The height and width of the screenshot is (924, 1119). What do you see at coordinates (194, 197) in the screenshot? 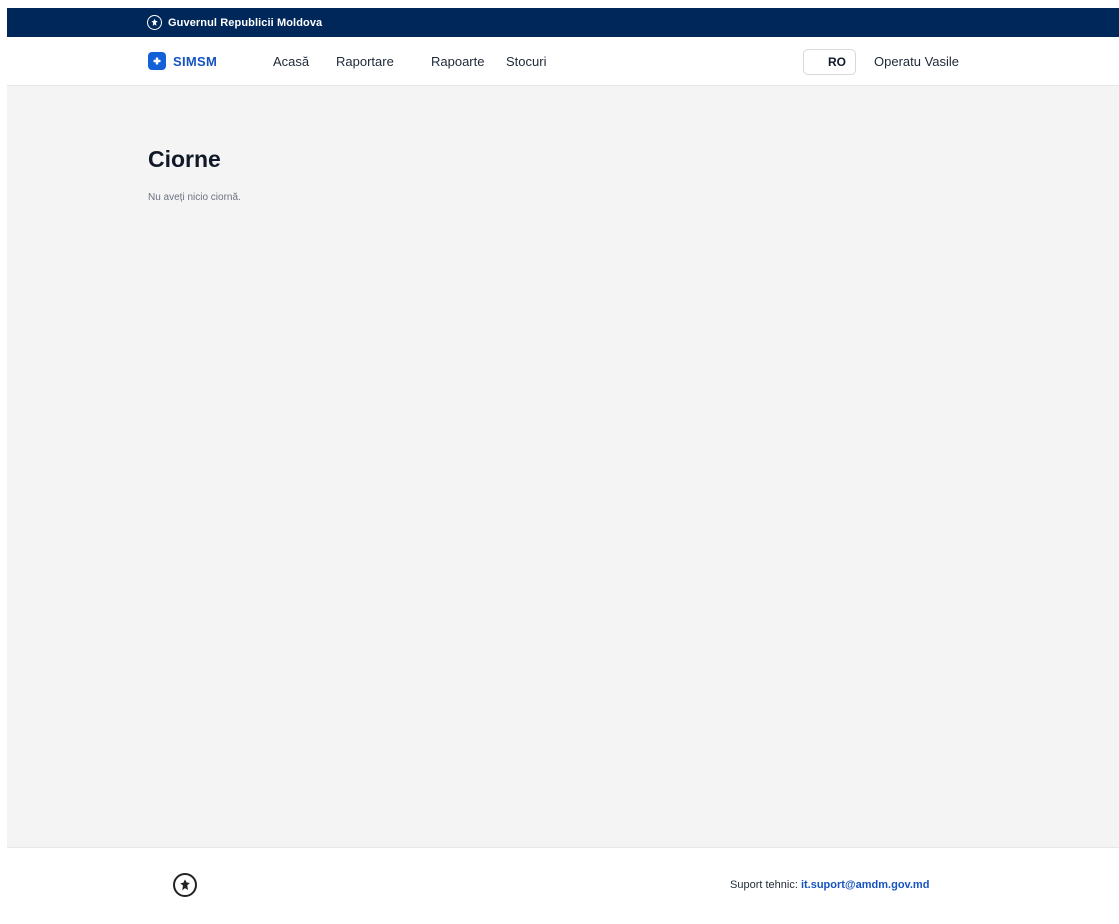
I see `empty-state-message: Nu aveți nicio ciornă.` at bounding box center [194, 197].